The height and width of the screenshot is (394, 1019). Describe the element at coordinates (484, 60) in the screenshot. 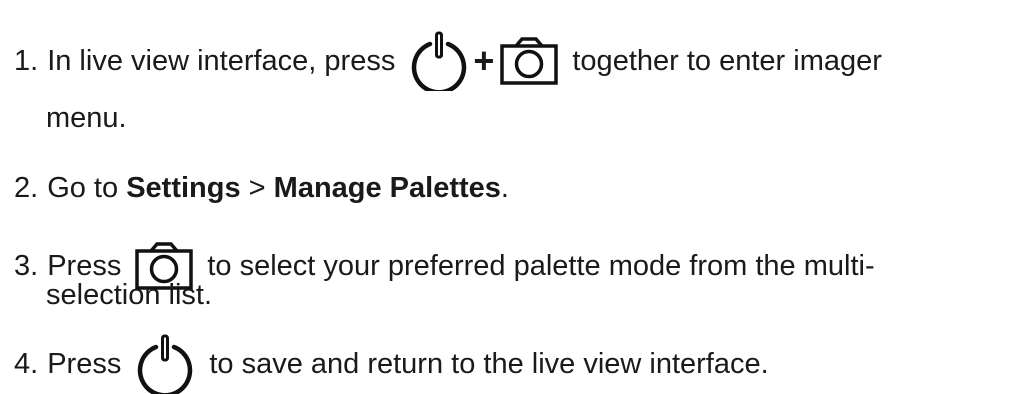

I see `step-1-plus: +` at that location.